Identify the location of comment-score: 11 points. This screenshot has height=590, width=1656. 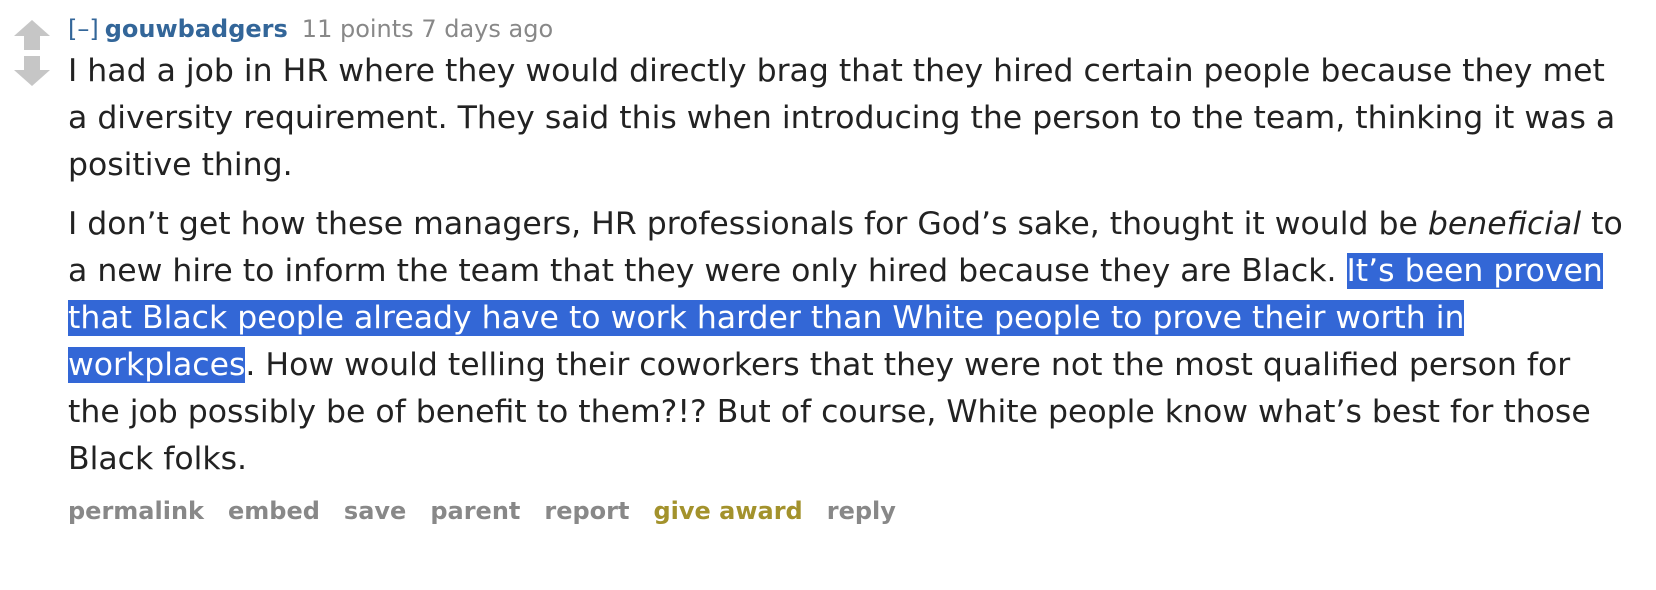
(357, 29).